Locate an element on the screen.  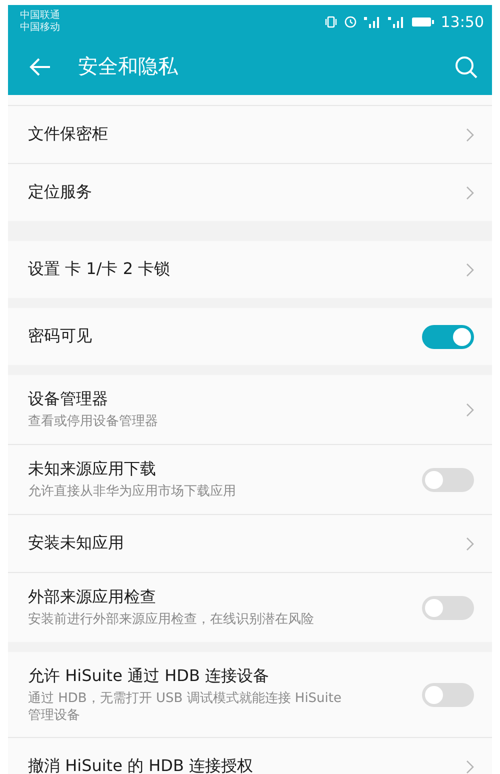
settings-row: 定位服务 is located at coordinates (250, 192).